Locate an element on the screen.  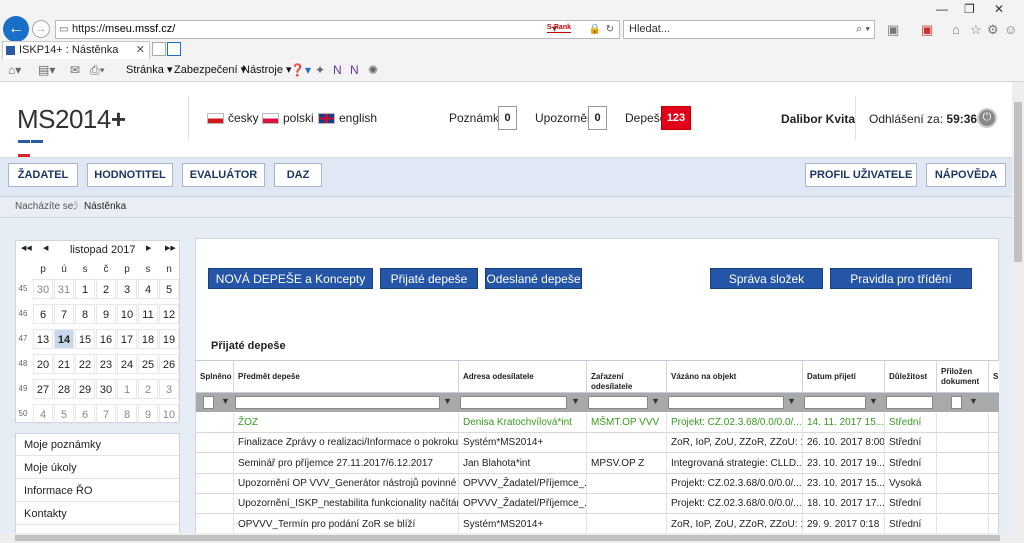
calendar-day: 2 is located at coordinates (106, 289).